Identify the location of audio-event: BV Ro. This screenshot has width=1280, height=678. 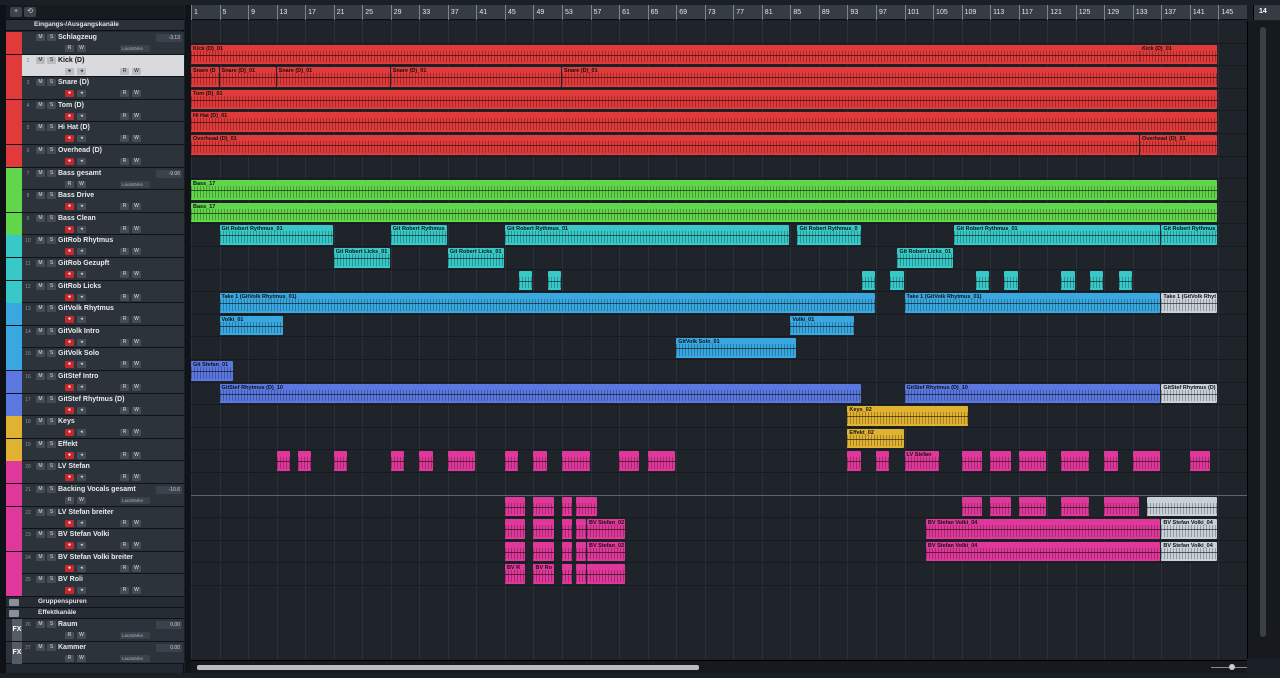
(543, 574).